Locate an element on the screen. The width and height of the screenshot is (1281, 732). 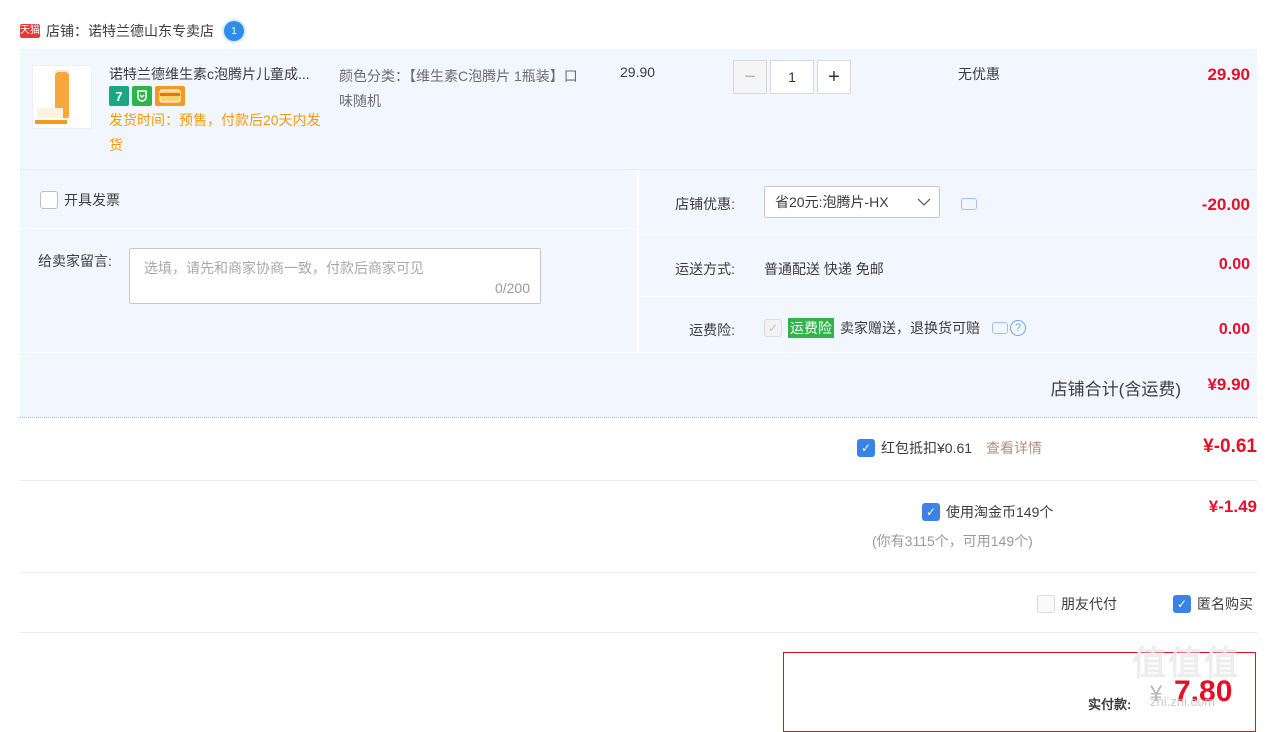
unit-price: 29.90 is located at coordinates (638, 72).